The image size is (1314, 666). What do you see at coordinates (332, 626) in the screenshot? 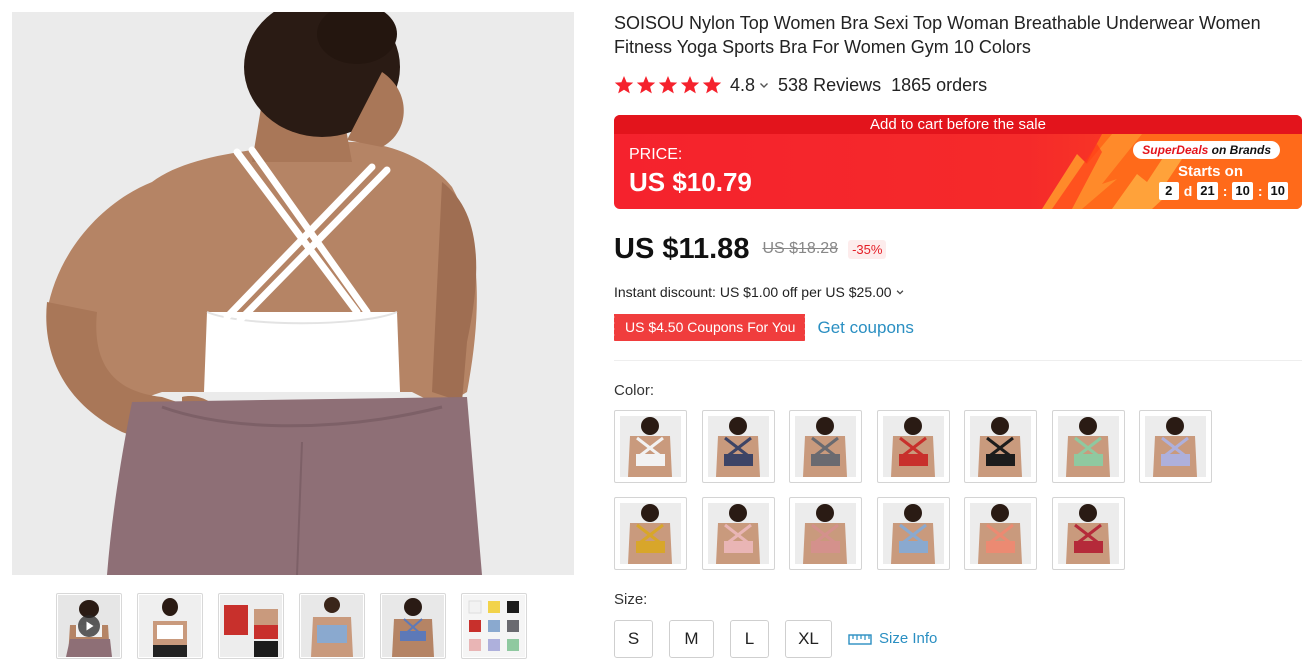
I see `thumbnail-blue` at bounding box center [332, 626].